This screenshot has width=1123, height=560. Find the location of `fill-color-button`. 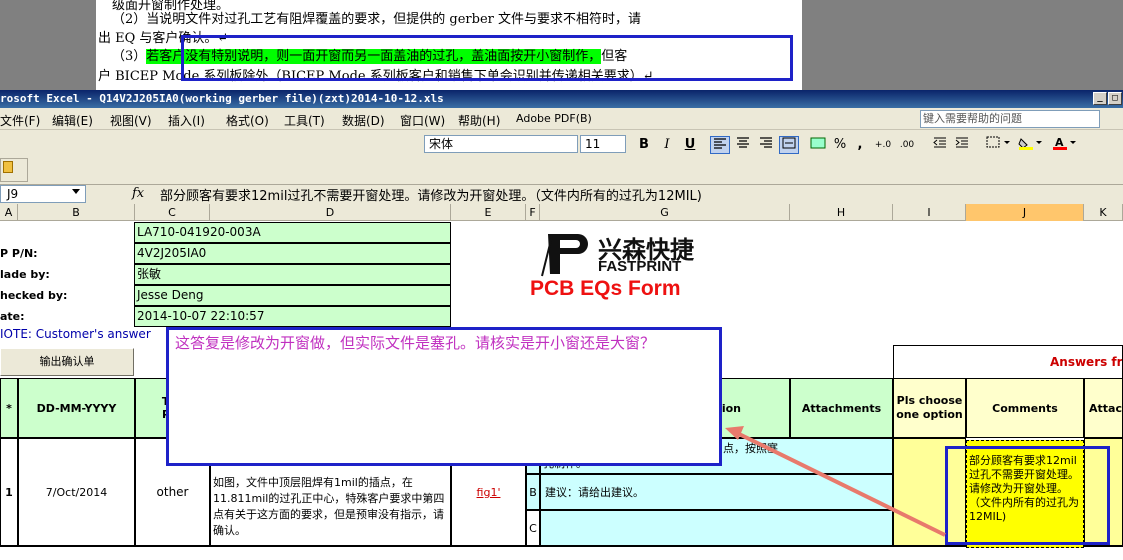

fill-color-button is located at coordinates (1031, 145).